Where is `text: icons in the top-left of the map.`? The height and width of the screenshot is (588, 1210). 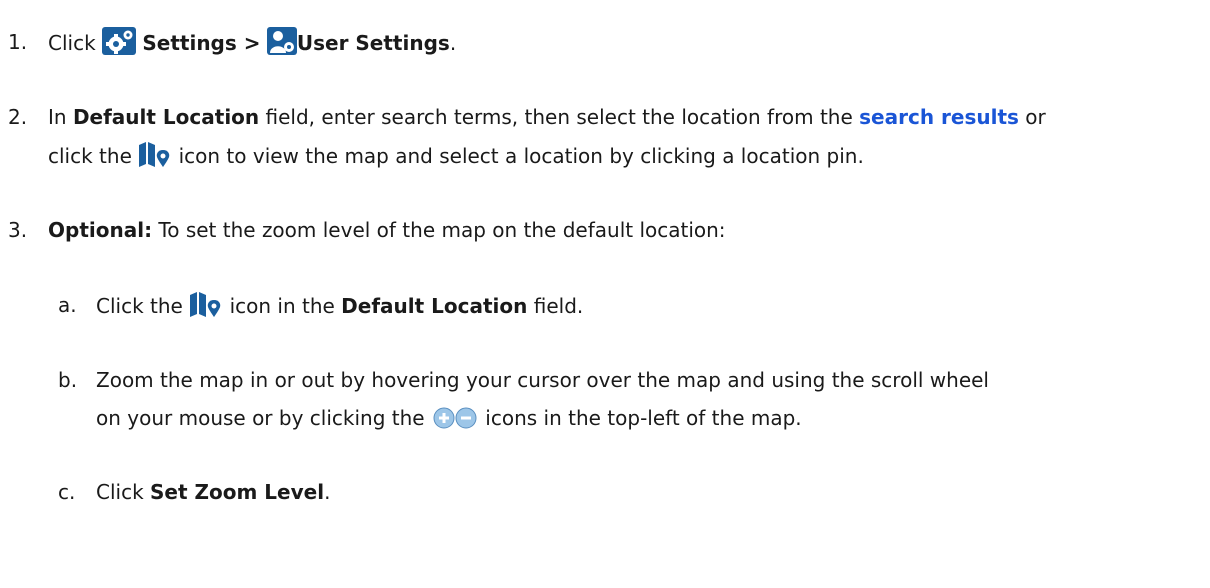 text: icons in the top-left of the map. is located at coordinates (643, 418).